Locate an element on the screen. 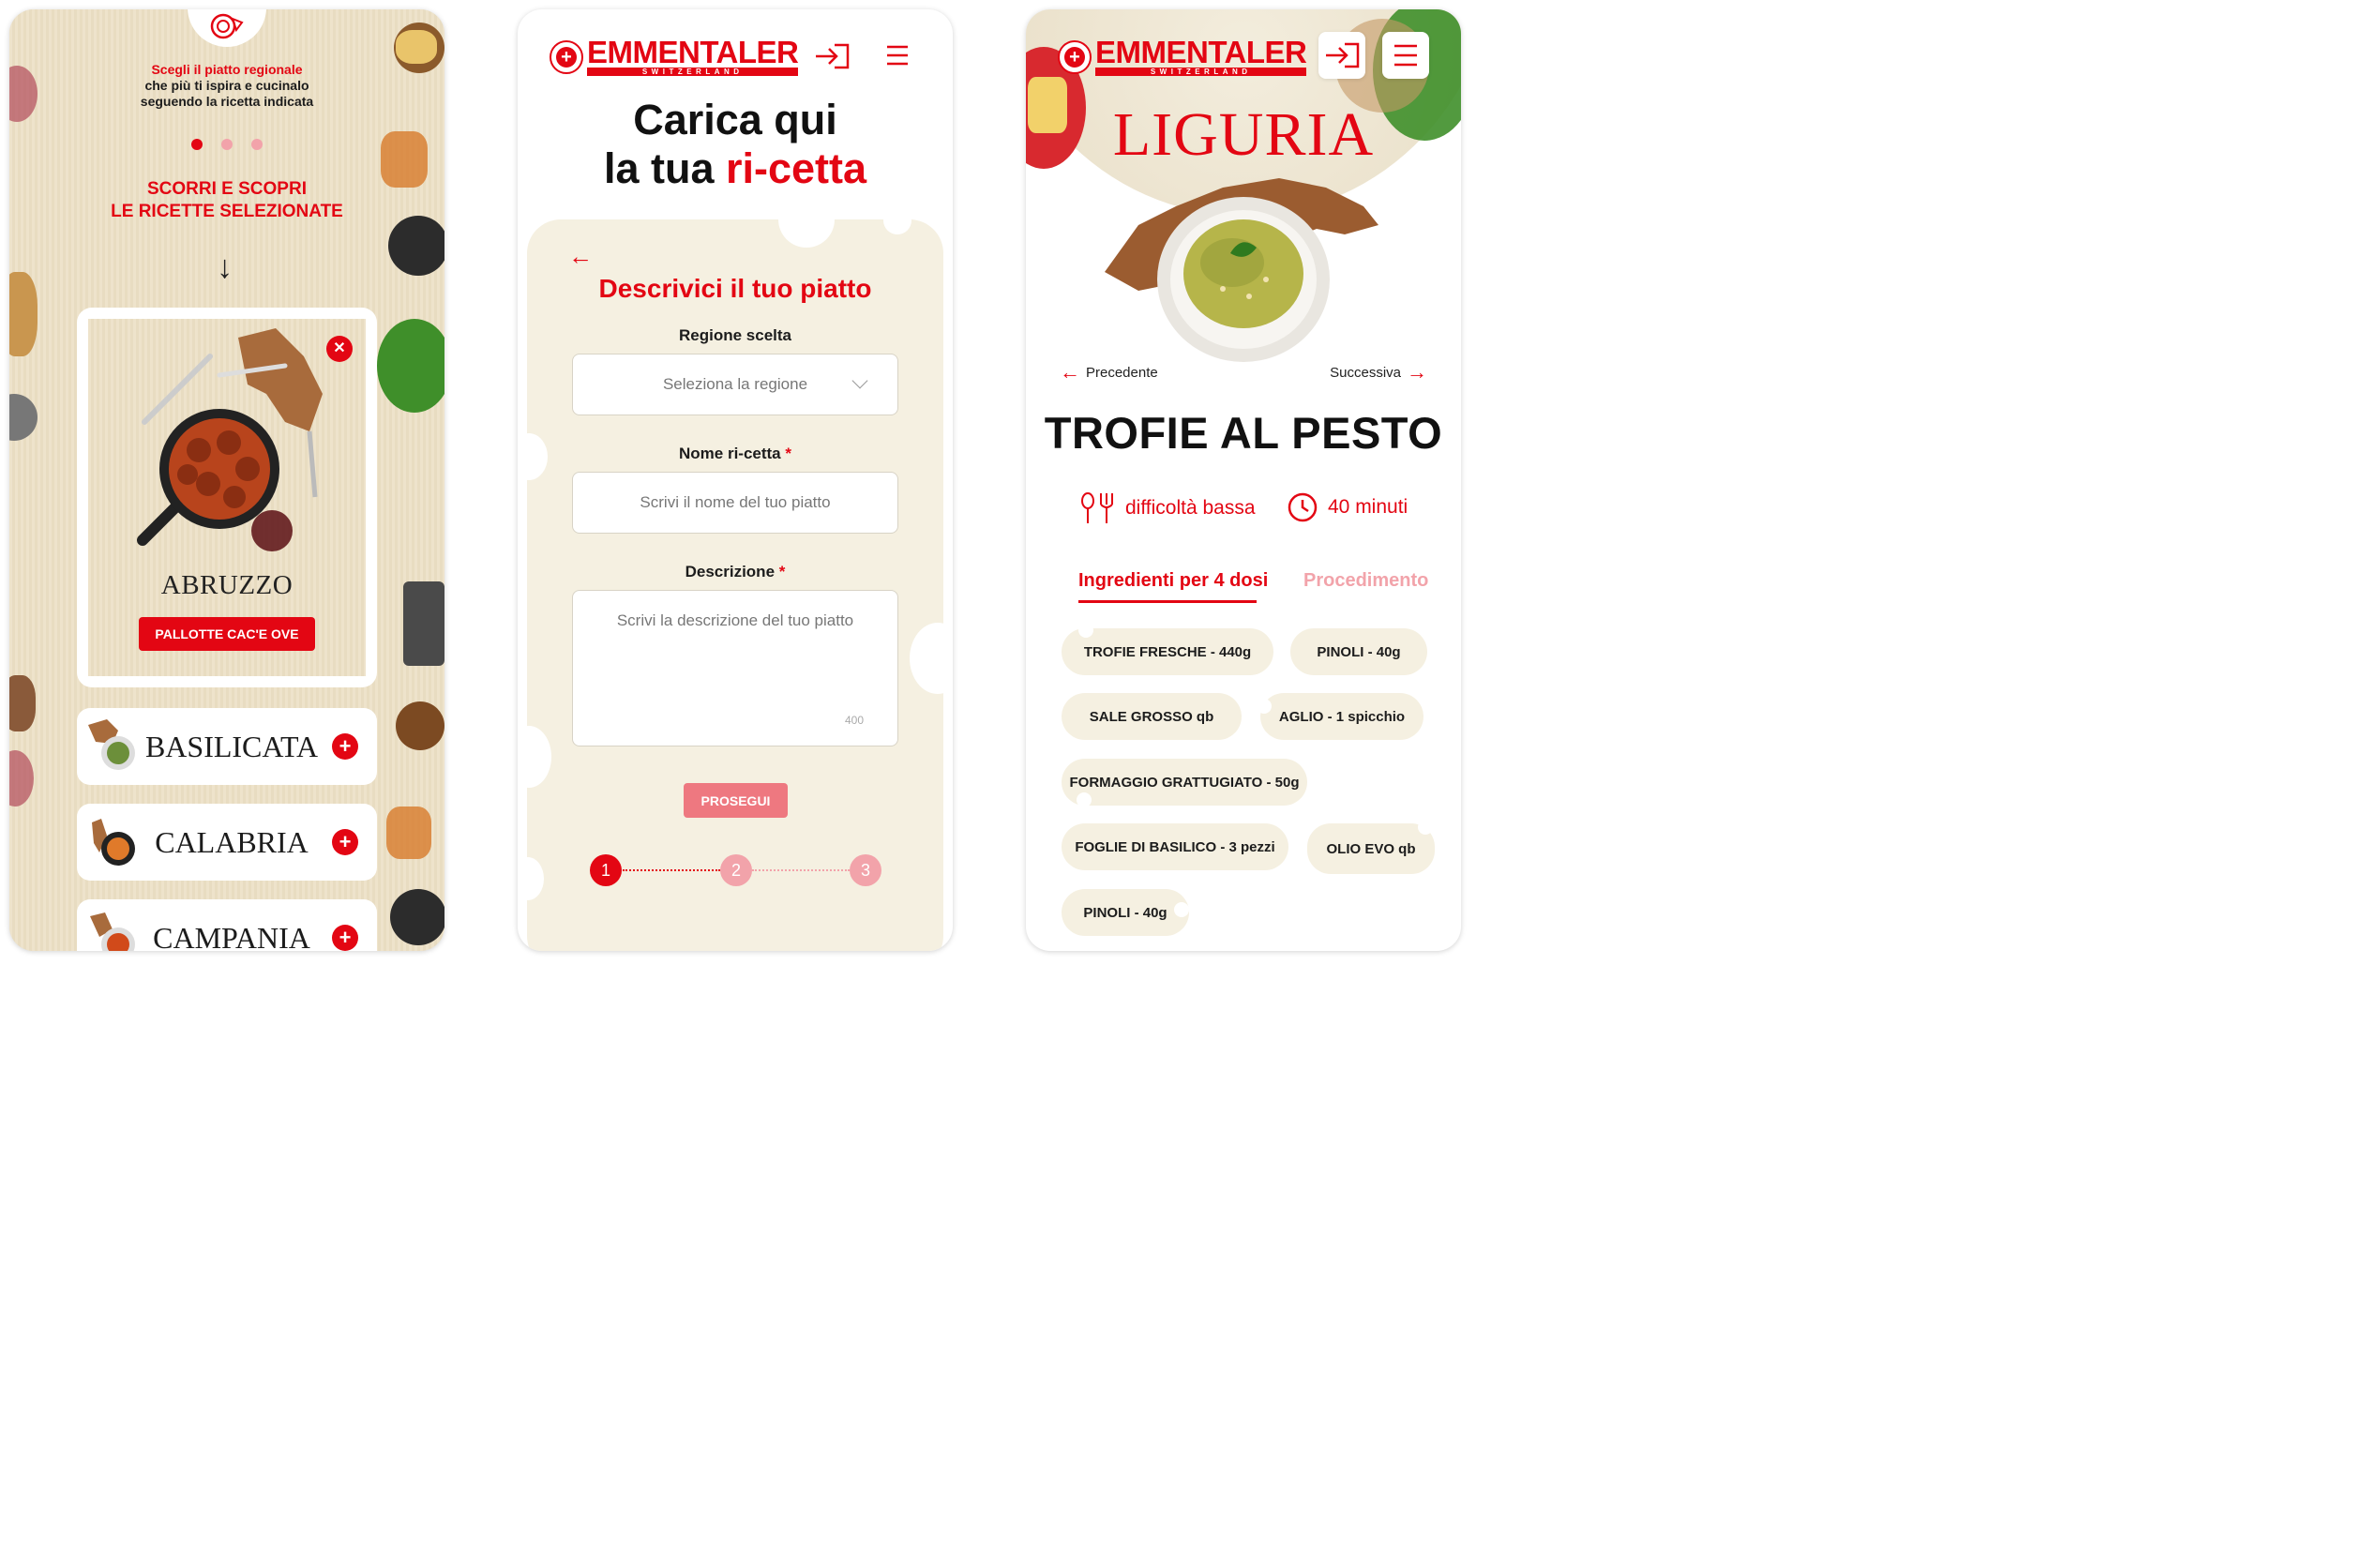 This screenshot has width=2380, height=1553. arrow-right-icon: → is located at coordinates (1417, 372).